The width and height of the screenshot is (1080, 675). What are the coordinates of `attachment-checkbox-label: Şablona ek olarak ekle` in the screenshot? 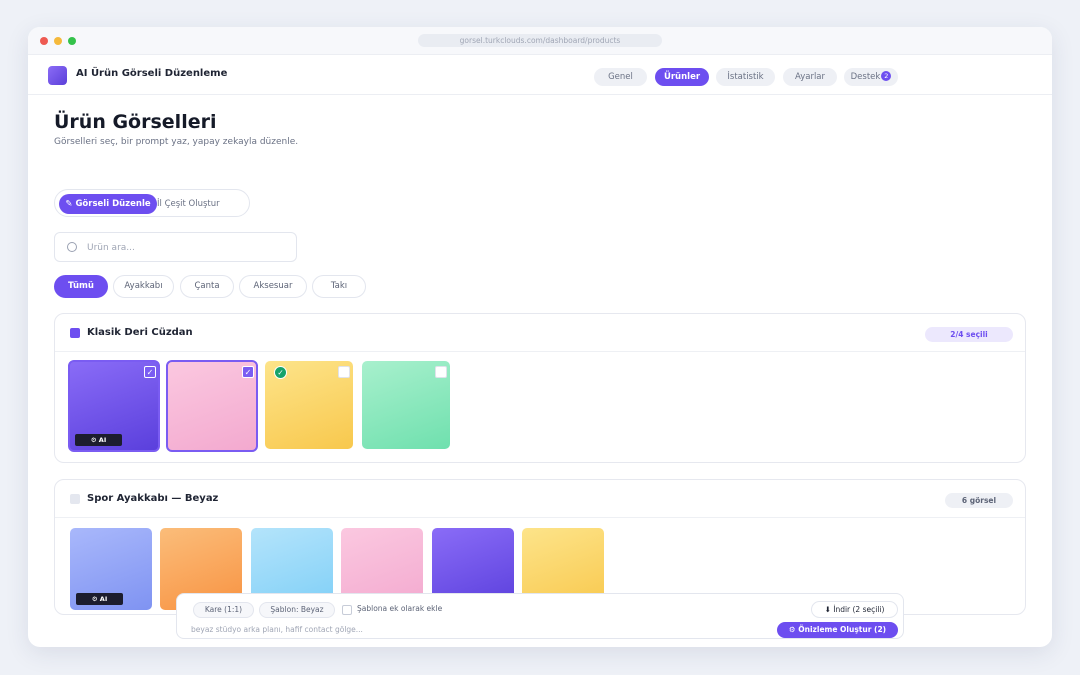 It's located at (400, 608).